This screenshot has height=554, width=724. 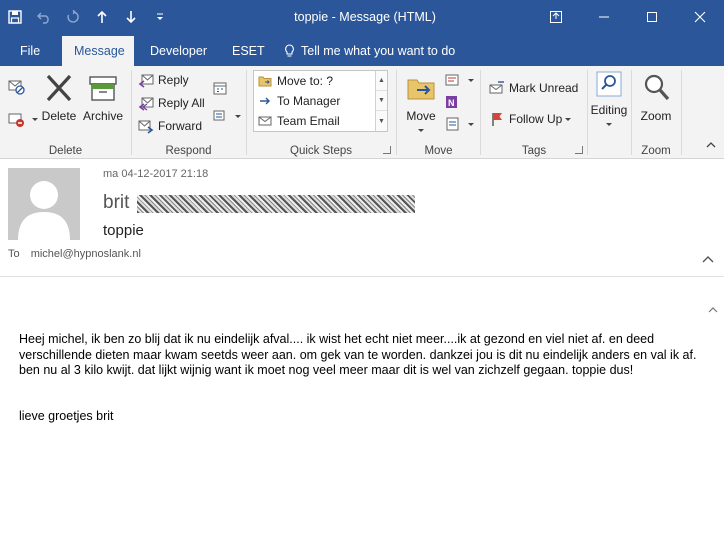 What do you see at coordinates (248, 51) in the screenshot?
I see `tab-eset: ESET` at bounding box center [248, 51].